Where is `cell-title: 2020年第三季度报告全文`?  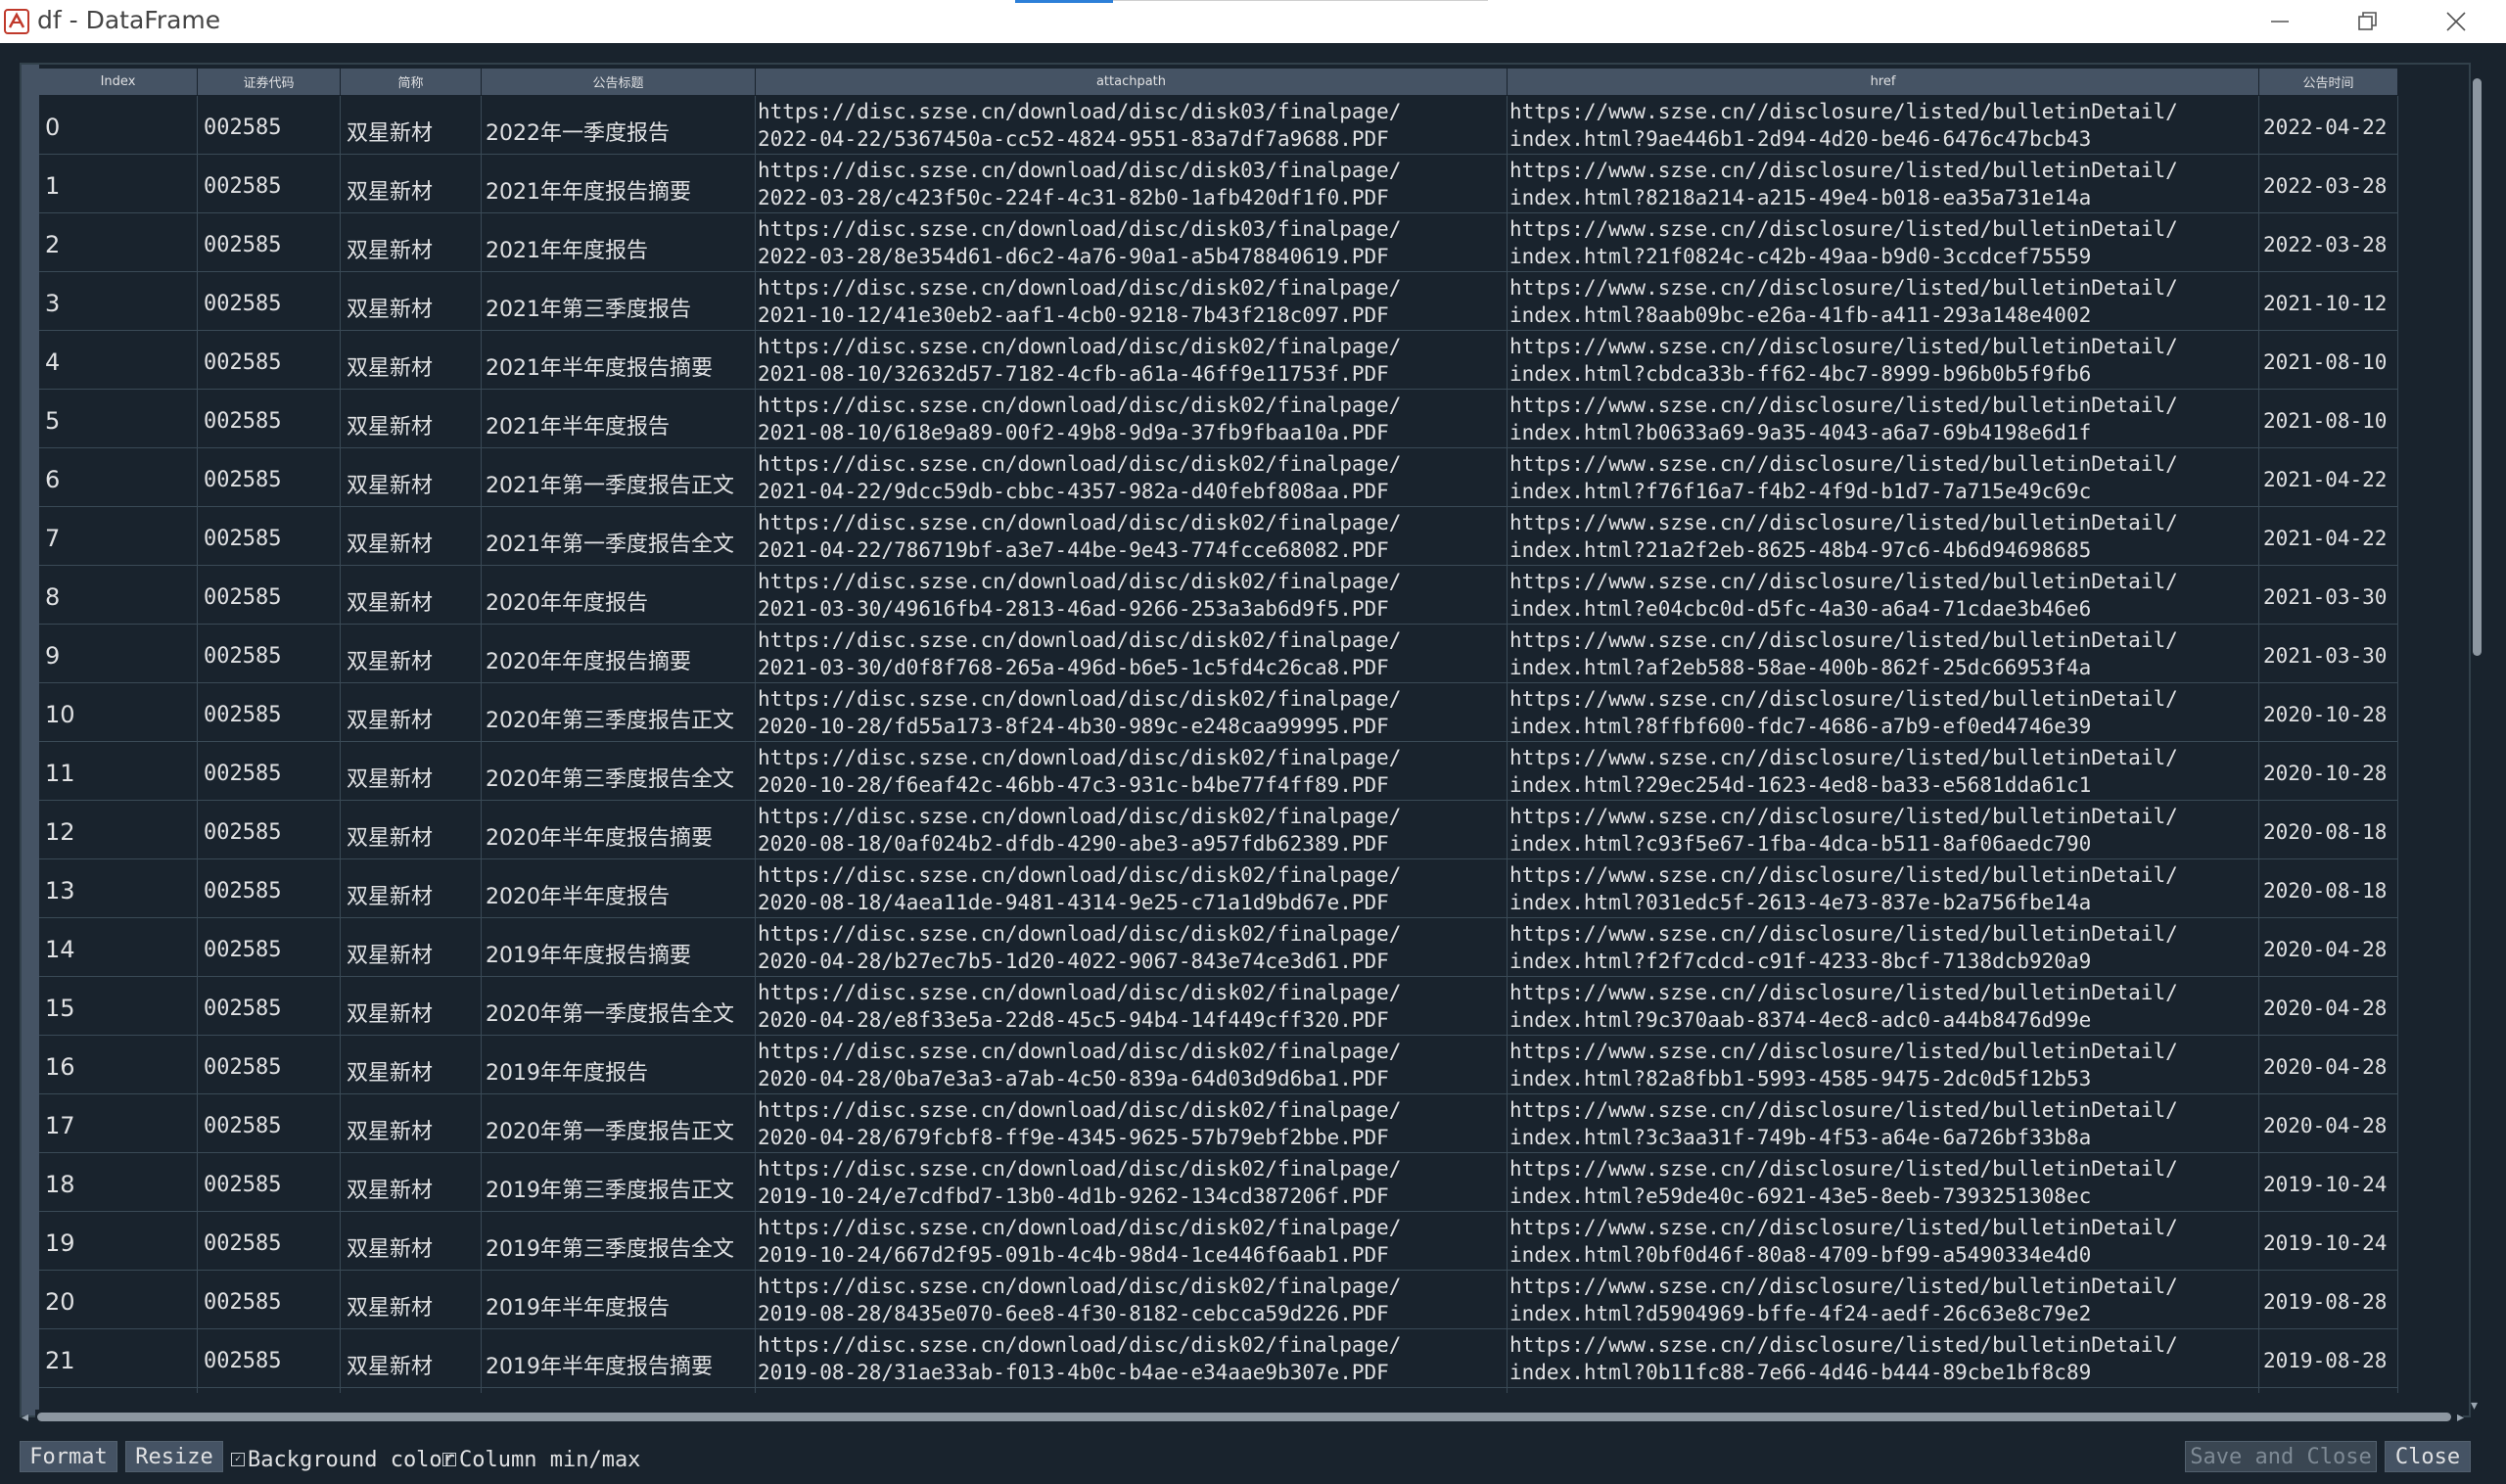
cell-title: 2020年第三季度报告全文 is located at coordinates (619, 771).